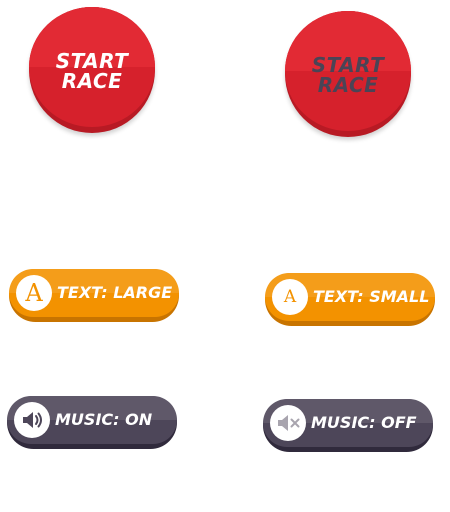 The image size is (450, 512). I want to click on start-race-button-active: START RACE, so click(92, 70).